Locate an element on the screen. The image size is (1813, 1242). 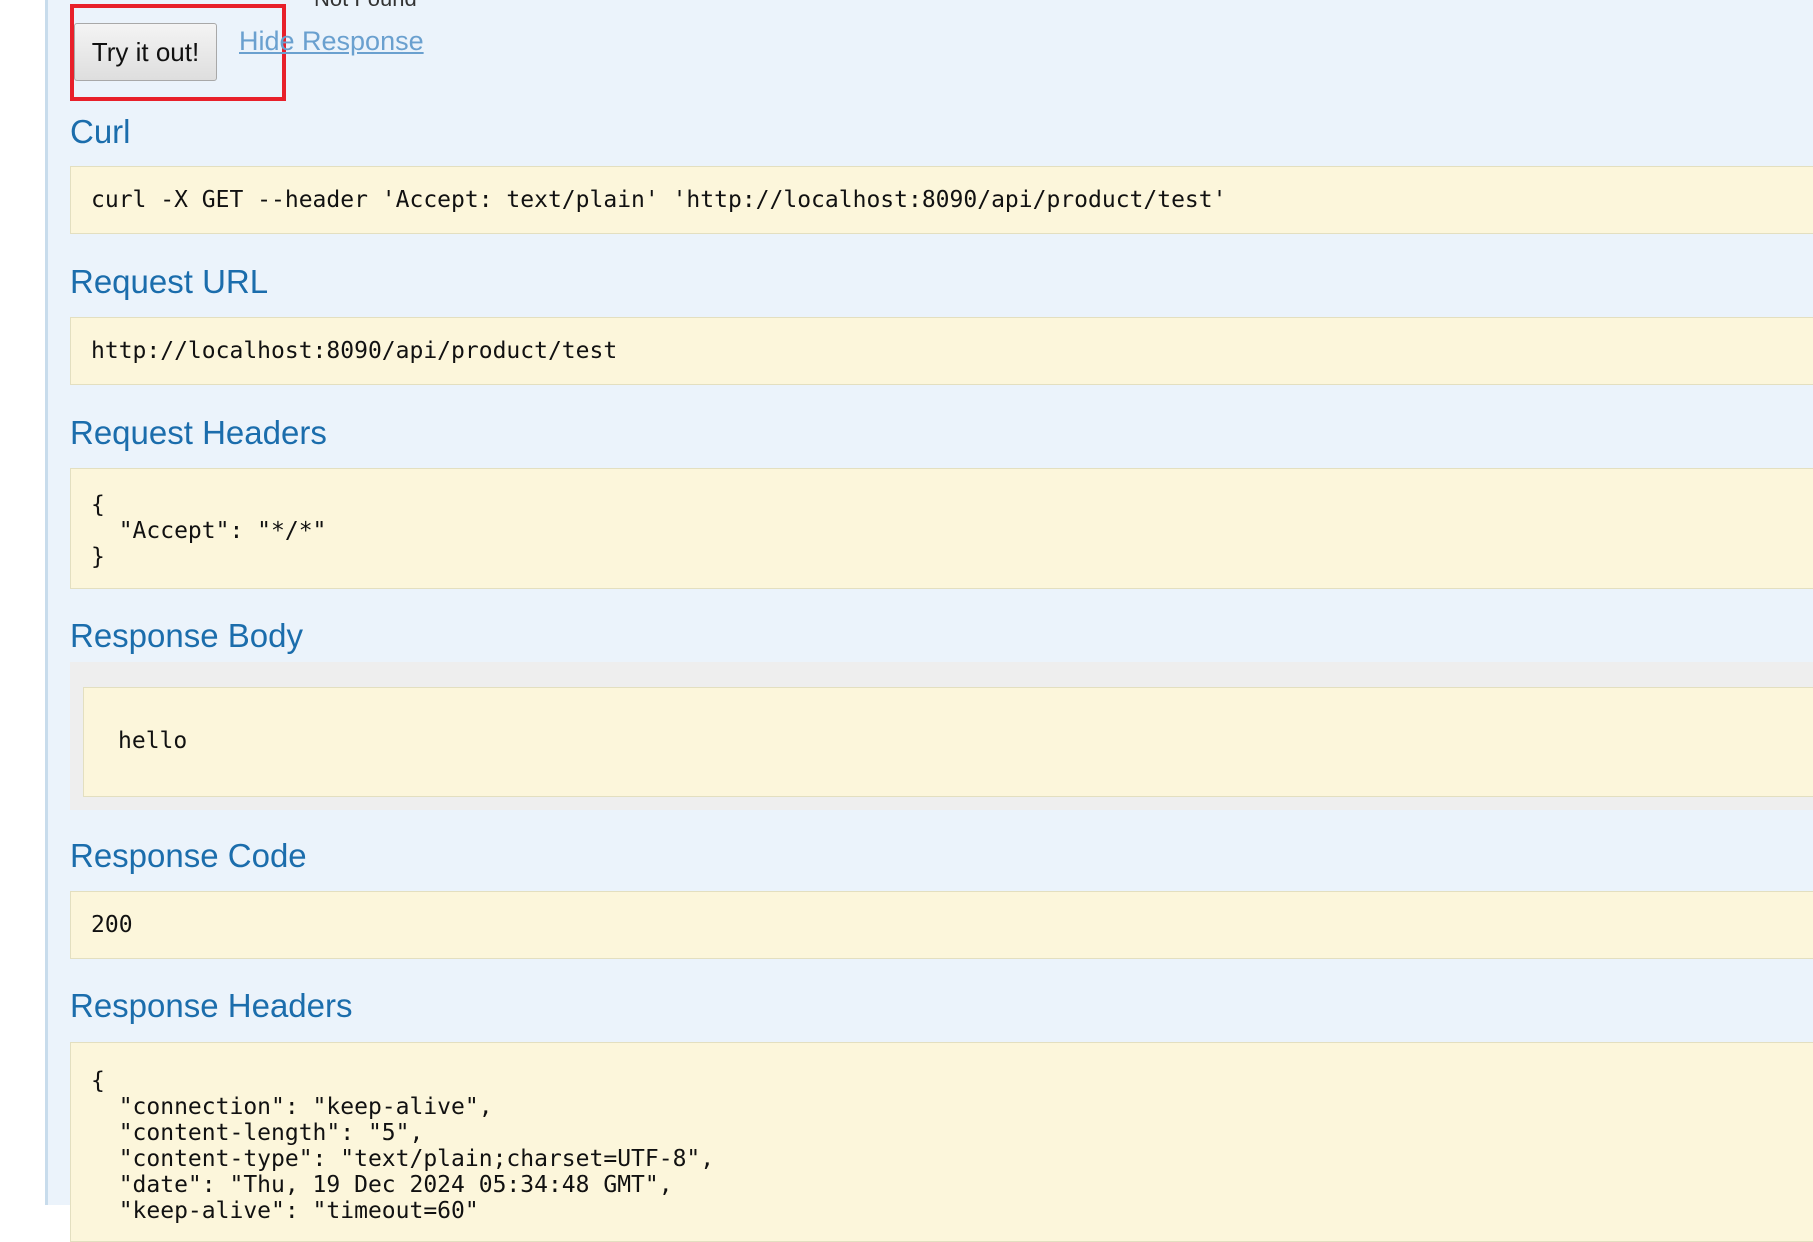
request-headers-value: { "Accept": "*/*" } is located at coordinates (941, 528).